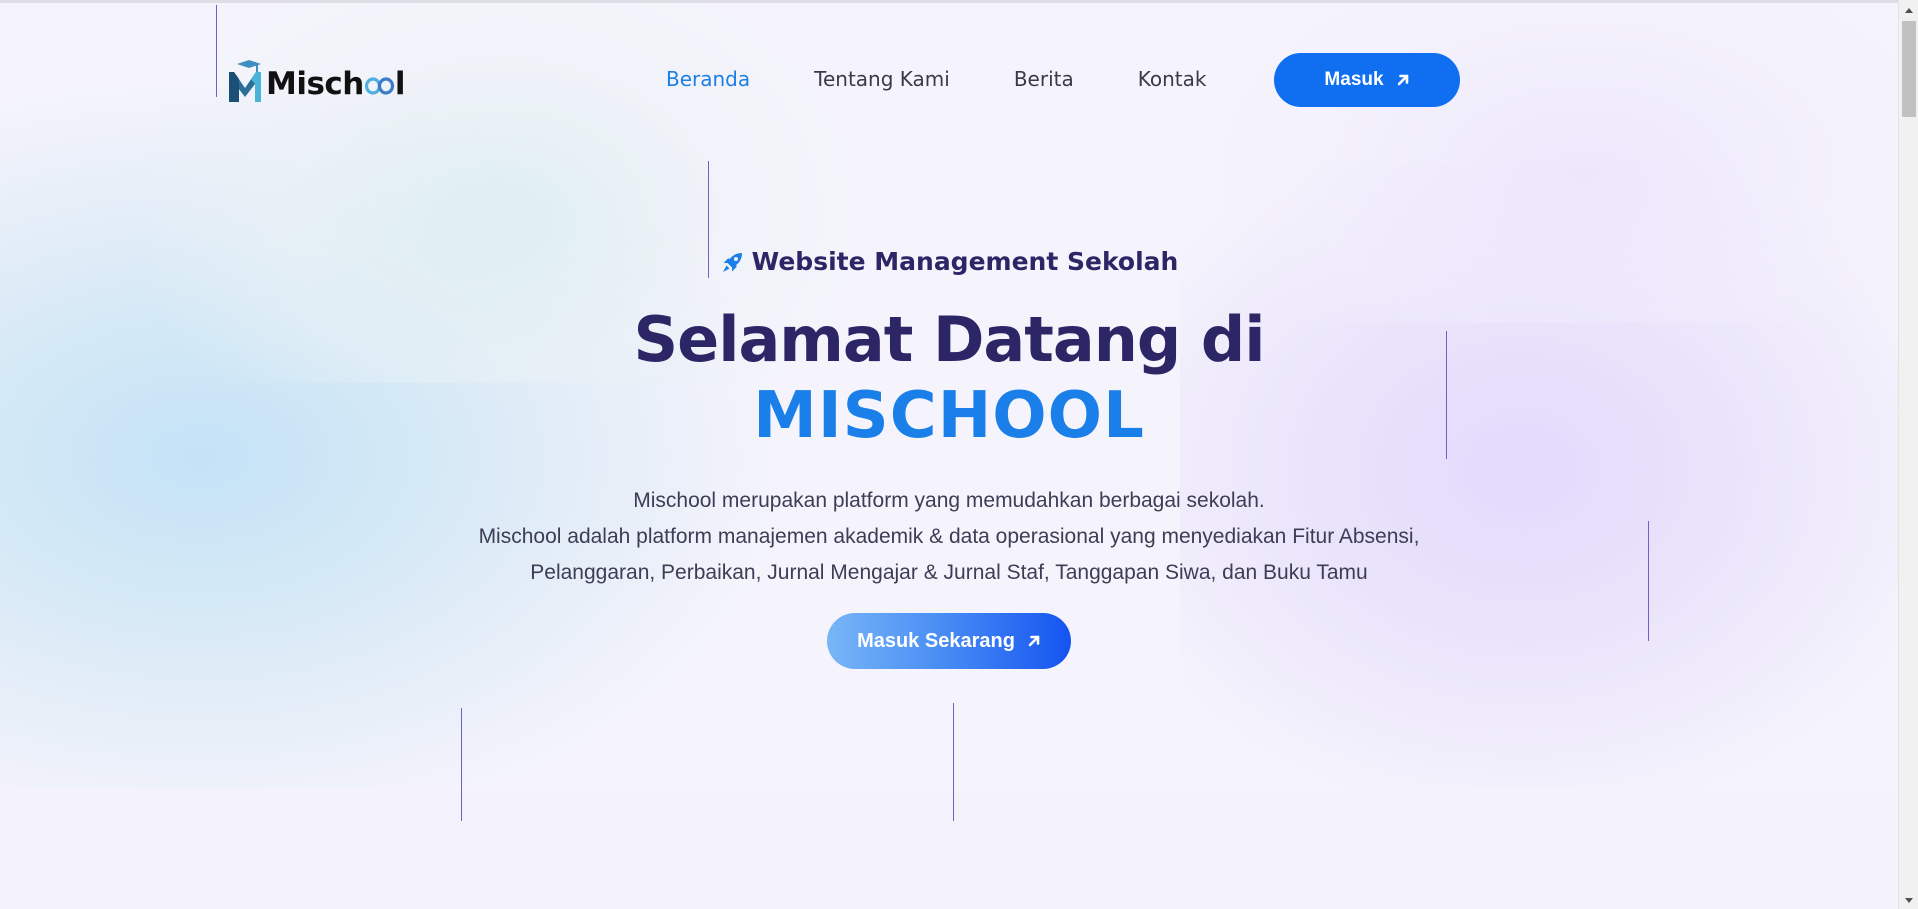 This screenshot has width=1918, height=909. I want to click on hero-headline-accent: MISCHOOL, so click(949, 416).